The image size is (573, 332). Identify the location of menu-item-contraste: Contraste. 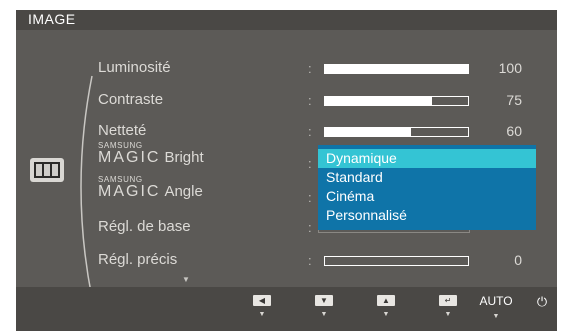
(130, 99).